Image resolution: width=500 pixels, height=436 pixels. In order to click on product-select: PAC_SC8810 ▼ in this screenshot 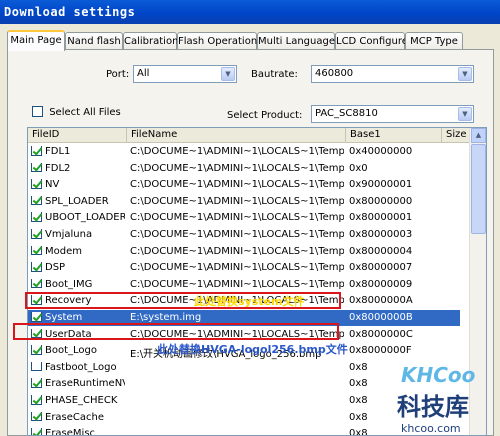, I will do `click(392, 114)`.